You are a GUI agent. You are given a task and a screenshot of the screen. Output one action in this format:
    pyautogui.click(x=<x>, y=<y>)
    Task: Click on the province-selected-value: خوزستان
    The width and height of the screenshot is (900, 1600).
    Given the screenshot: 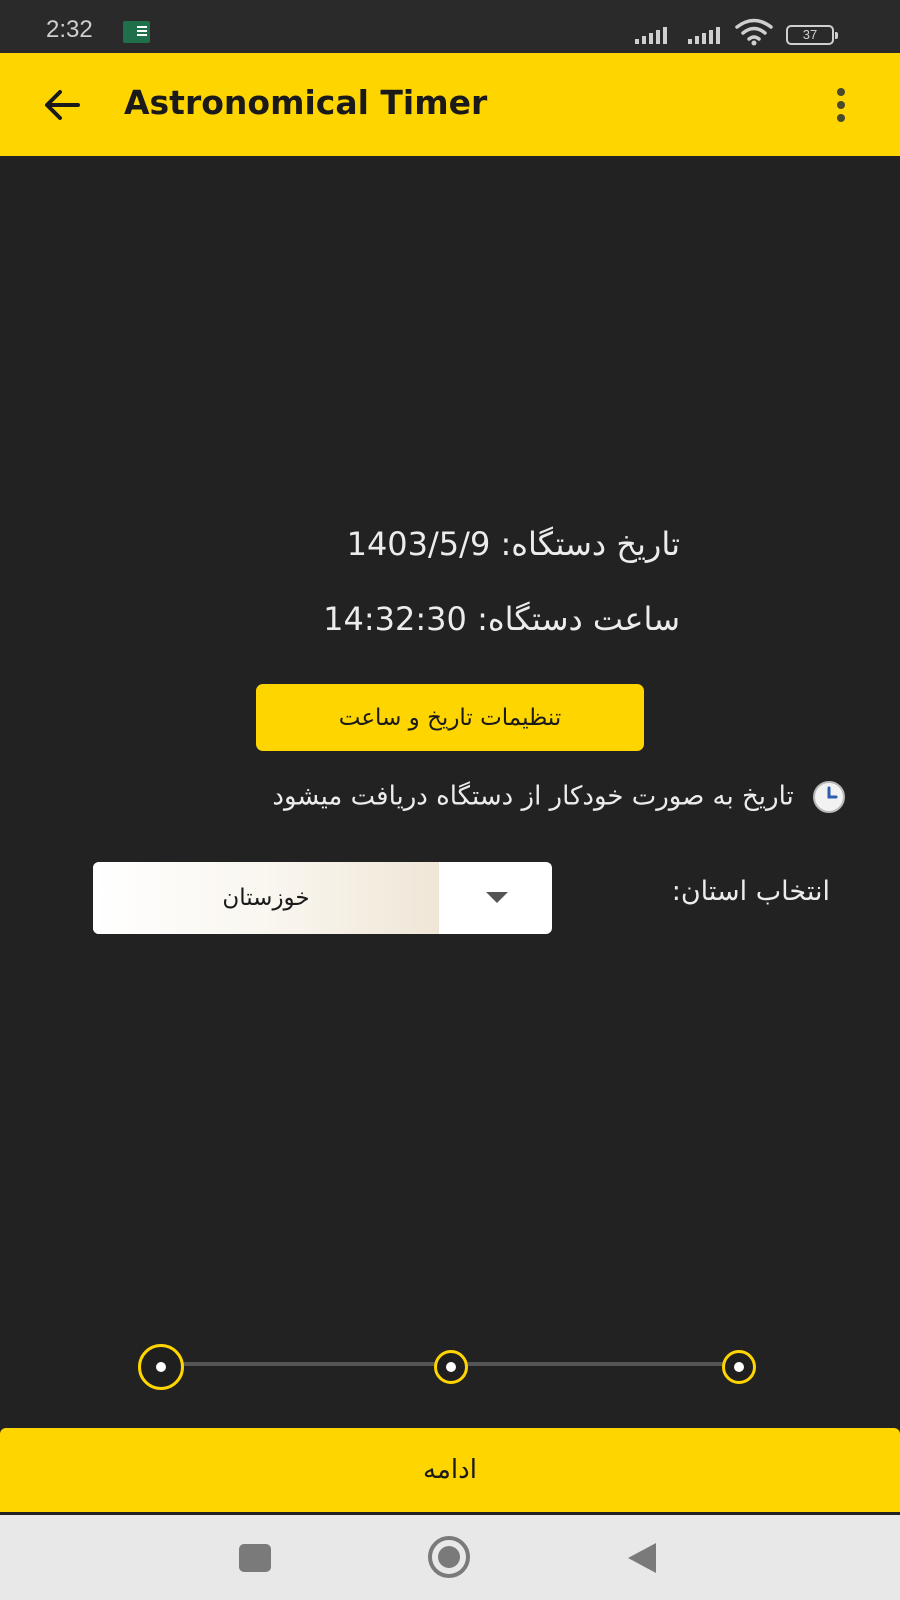 What is the action you would take?
    pyautogui.click(x=266, y=898)
    